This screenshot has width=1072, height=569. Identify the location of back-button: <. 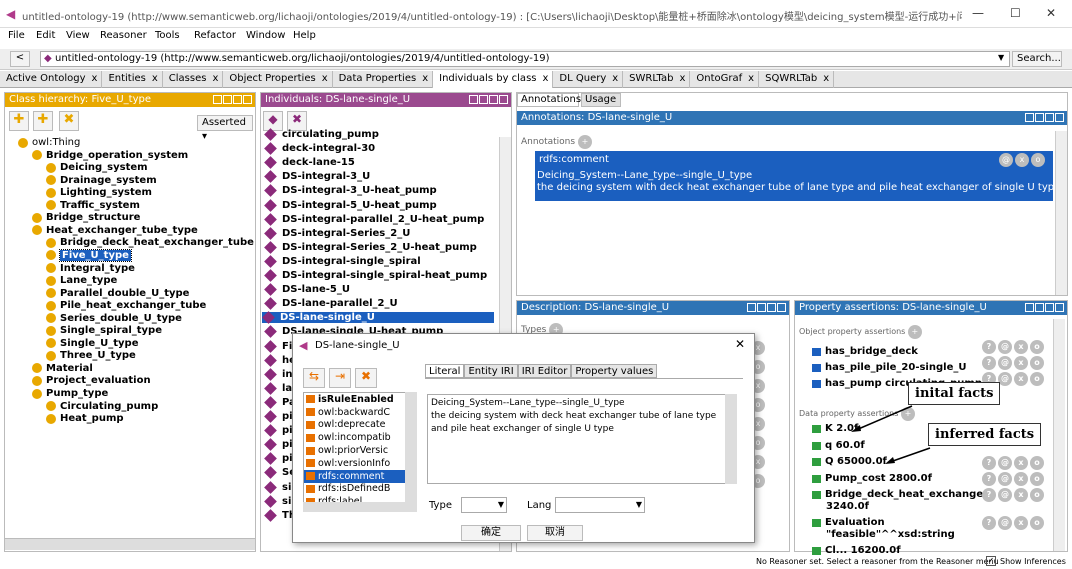
(20, 59).